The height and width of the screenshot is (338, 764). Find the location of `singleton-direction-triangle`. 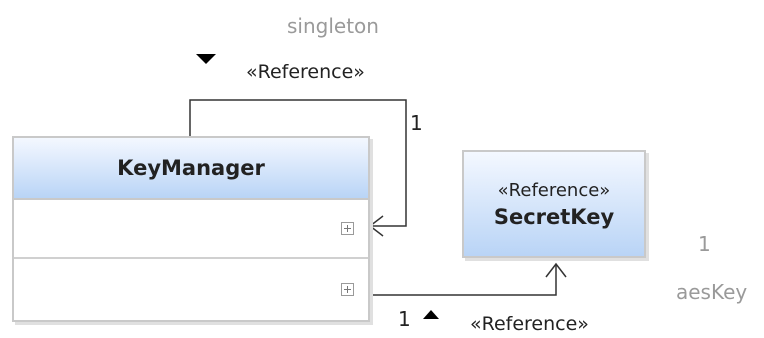

singleton-direction-triangle is located at coordinates (206, 59).